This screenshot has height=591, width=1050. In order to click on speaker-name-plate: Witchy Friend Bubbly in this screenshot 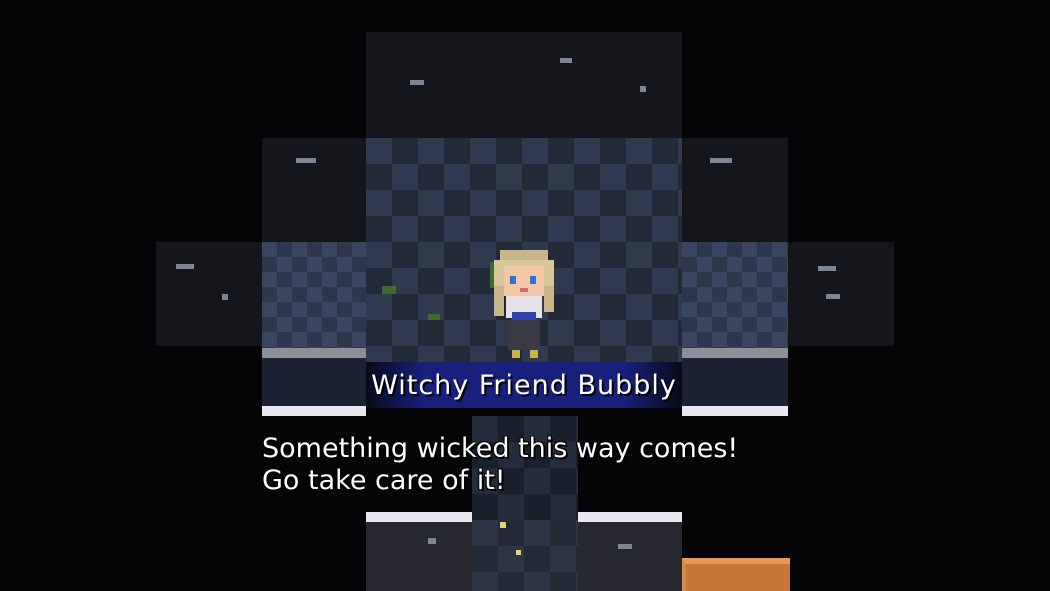, I will do `click(524, 385)`.